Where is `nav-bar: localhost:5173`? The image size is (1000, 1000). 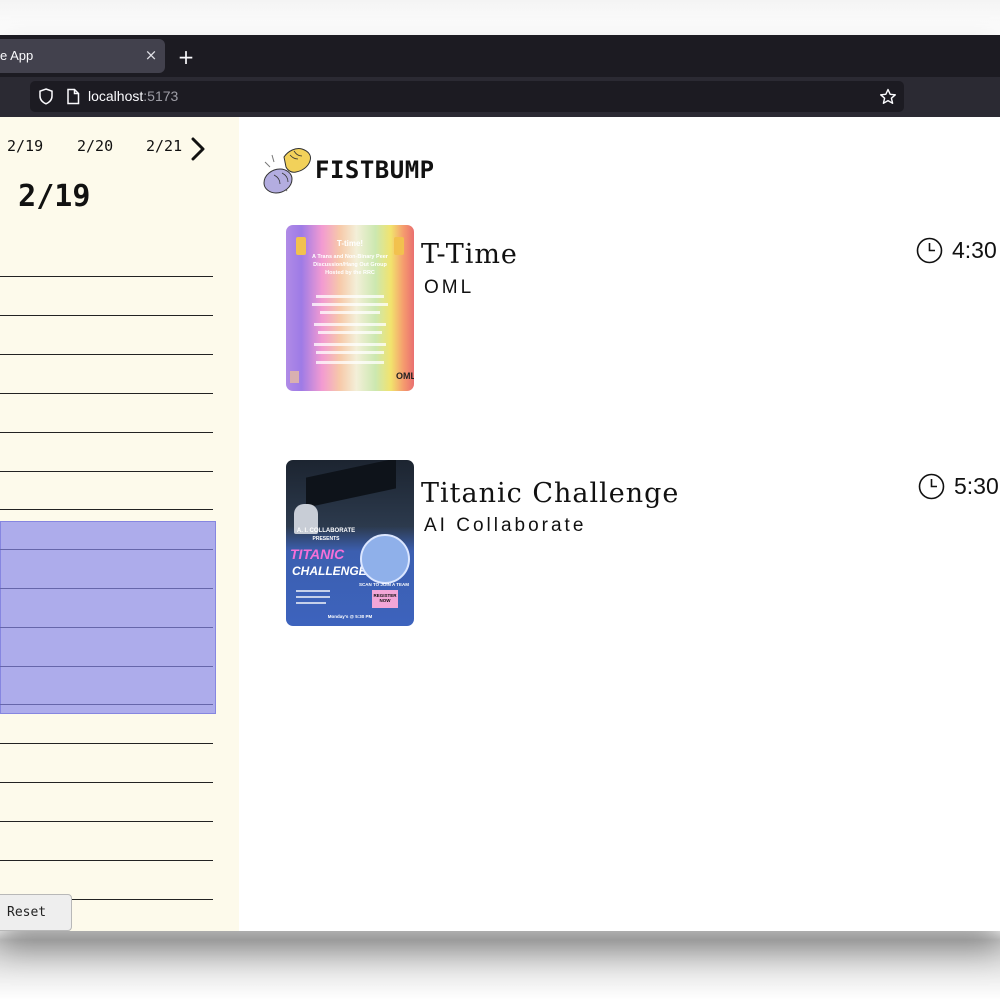 nav-bar: localhost:5173 is located at coordinates (500, 97).